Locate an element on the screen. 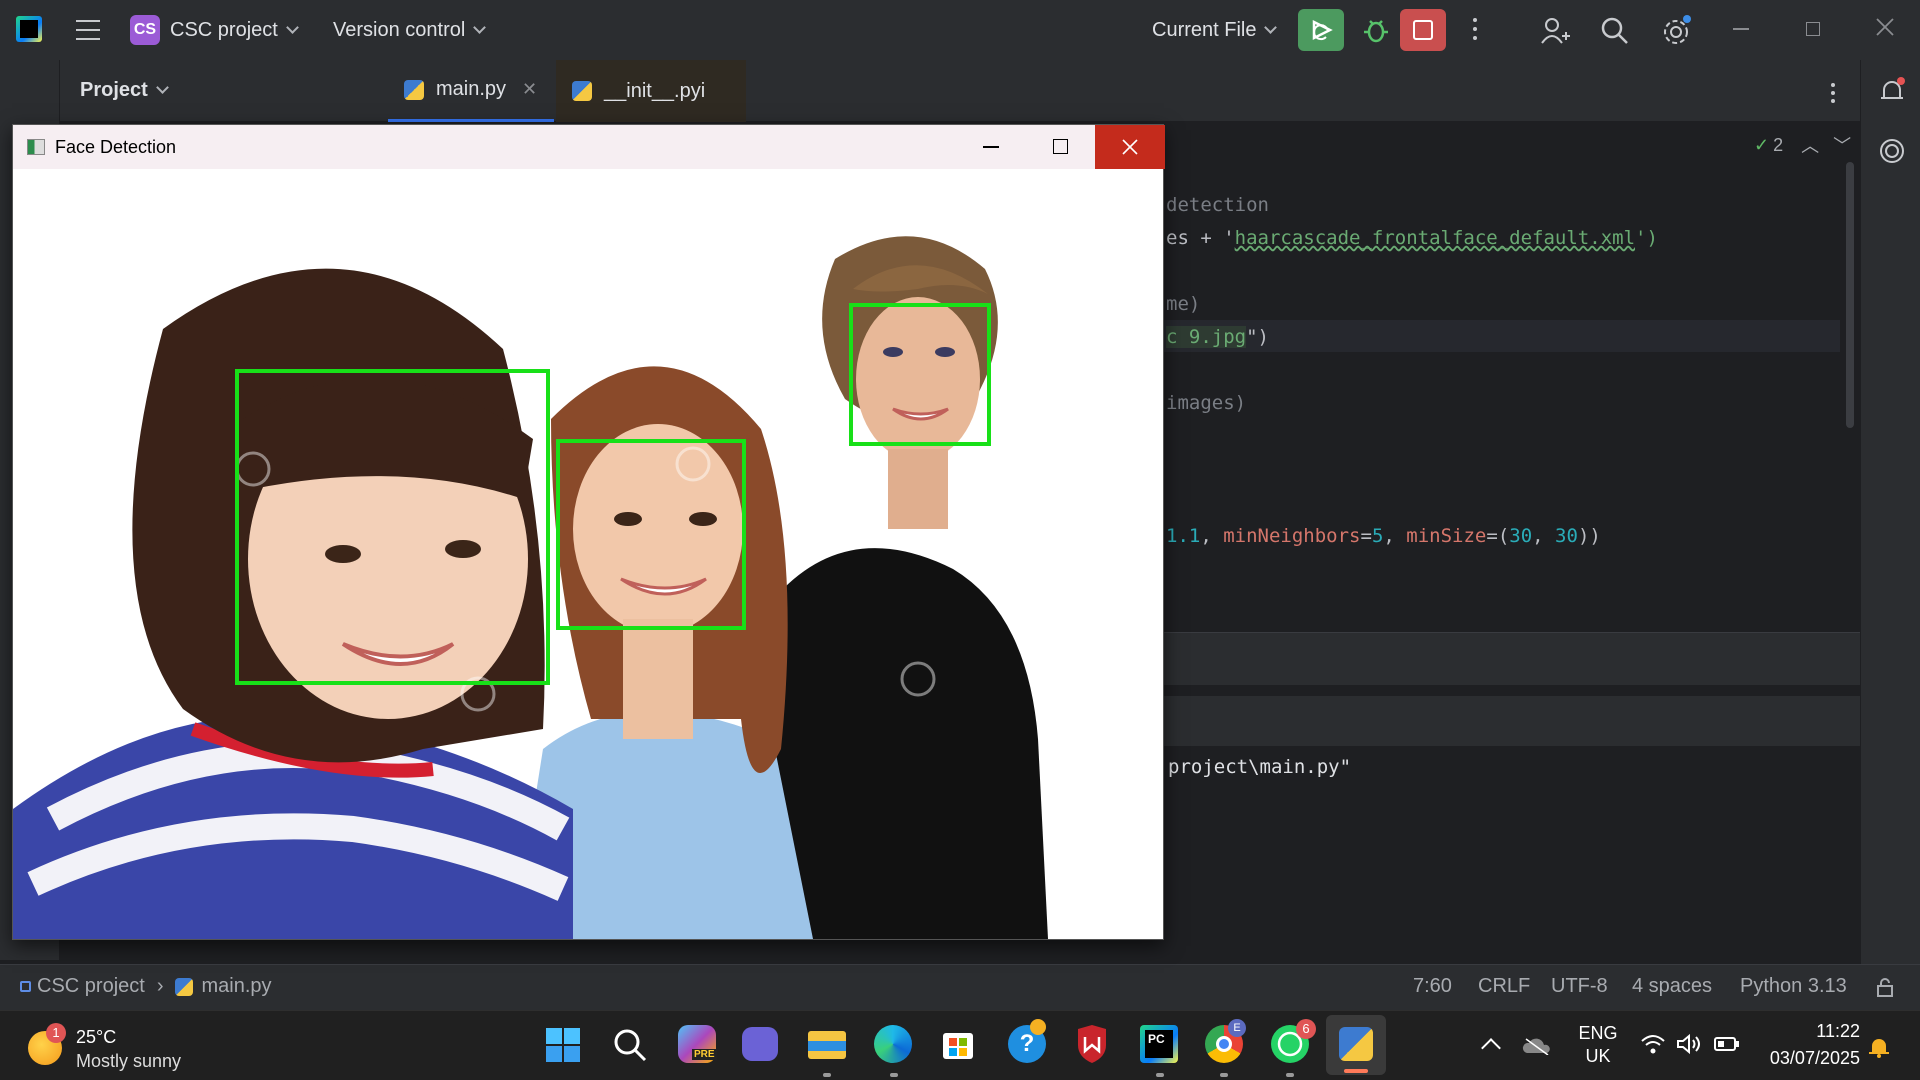 The width and height of the screenshot is (1920, 1080). microsoft-store-icon is located at coordinates (958, 1044).